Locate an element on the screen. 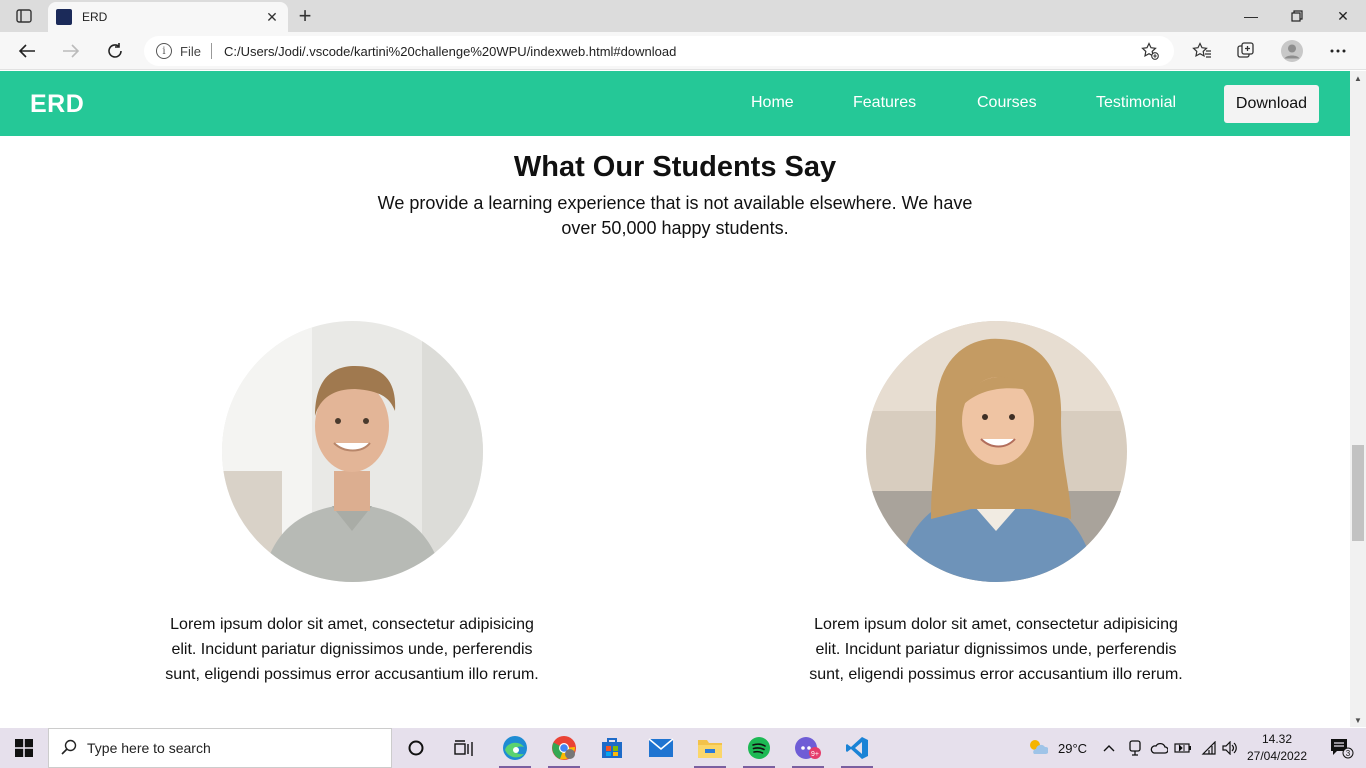 The width and height of the screenshot is (1366, 768). student-male-photo-icon is located at coordinates (352, 451).